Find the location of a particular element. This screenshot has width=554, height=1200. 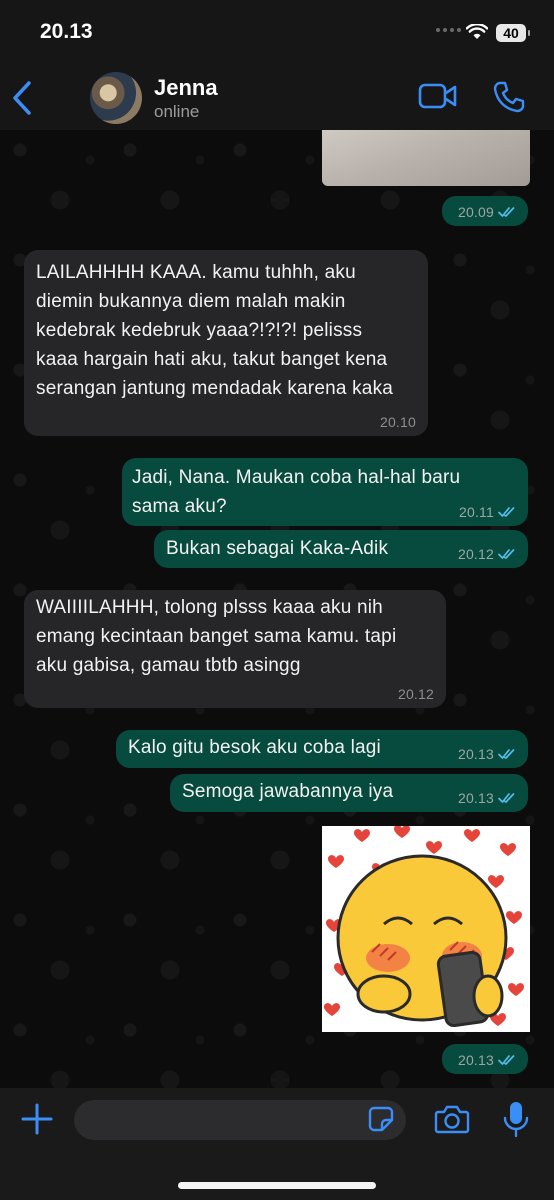

message-outgoing: Bukan sebagai Kaka-Adik 20.12 is located at coordinates (341, 549).